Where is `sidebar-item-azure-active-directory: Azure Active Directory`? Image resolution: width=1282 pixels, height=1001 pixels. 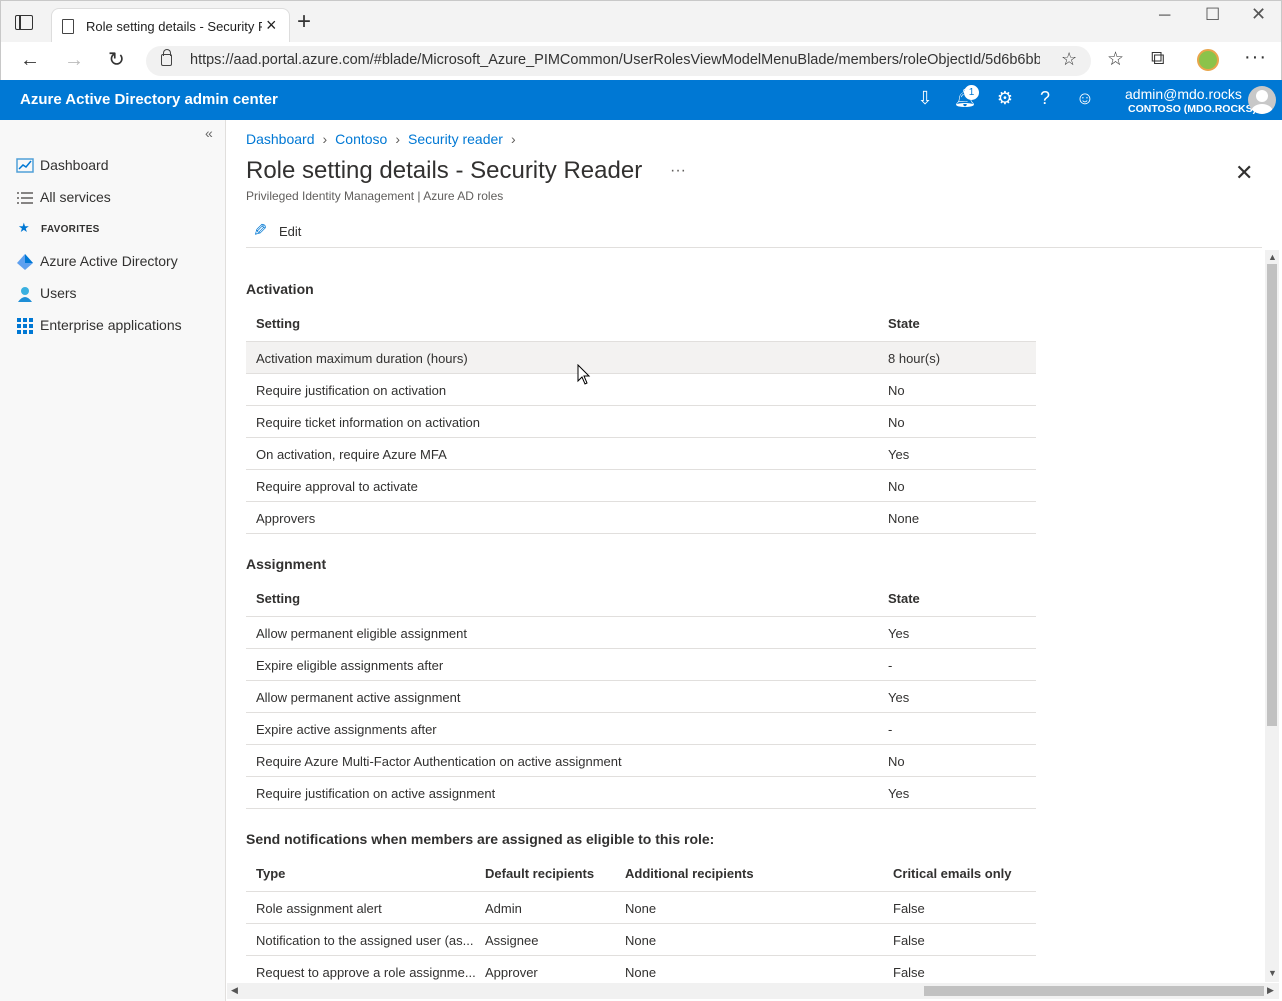
sidebar-item-azure-active-directory: Azure Active Directory is located at coordinates (113, 261).